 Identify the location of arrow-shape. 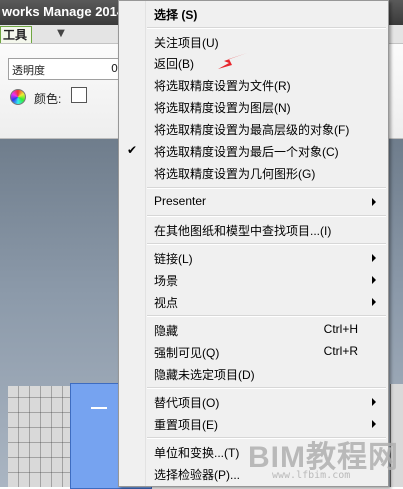
(232, 61).